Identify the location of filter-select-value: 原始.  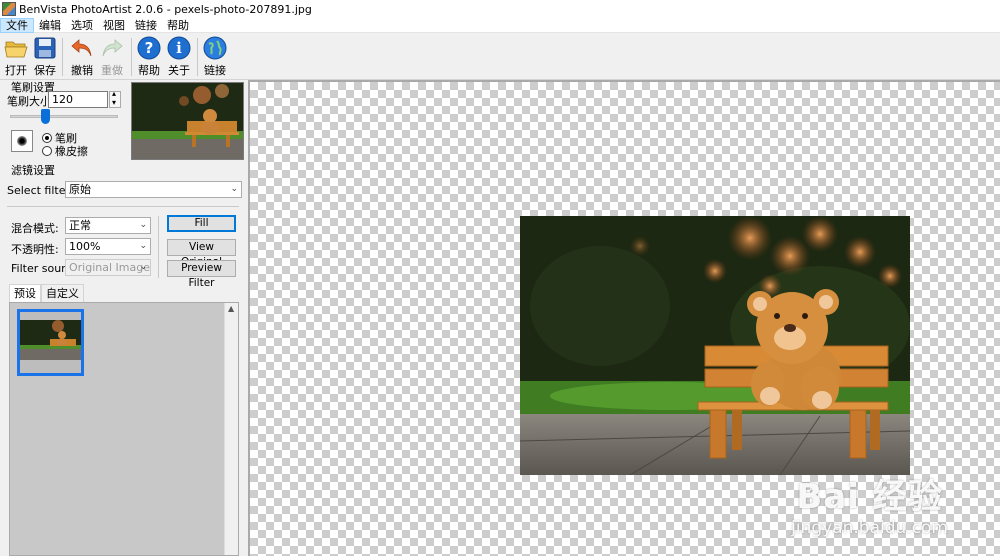
(80, 189).